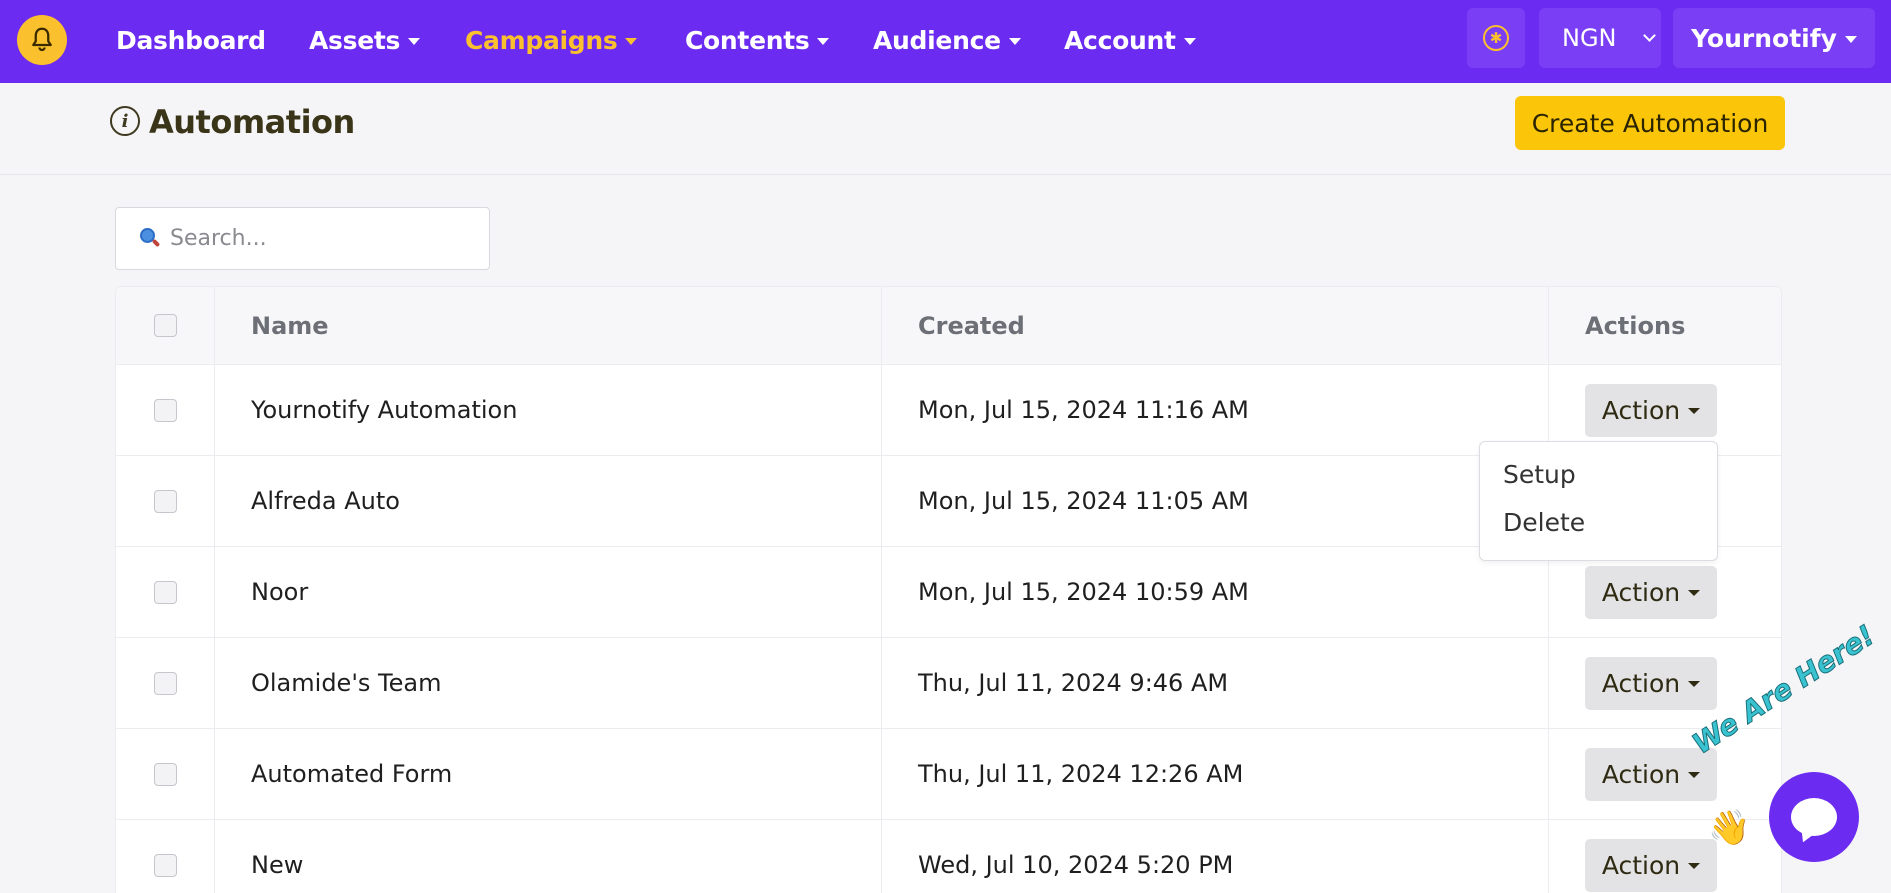 This screenshot has height=893, width=1891. Describe the element at coordinates (548, 501) in the screenshot. I see `automation-name: Alfreda Auto` at that location.